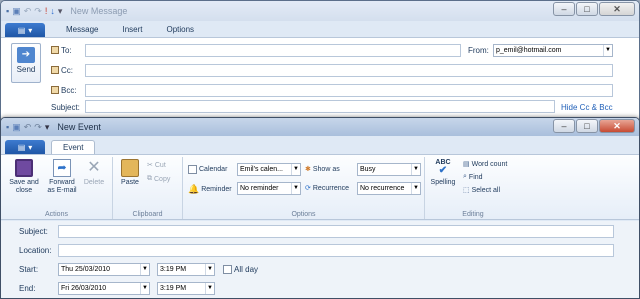 Image resolution: width=640 pixels, height=299 pixels. What do you see at coordinates (55, 70) in the screenshot?
I see `address-book-icon` at bounding box center [55, 70].